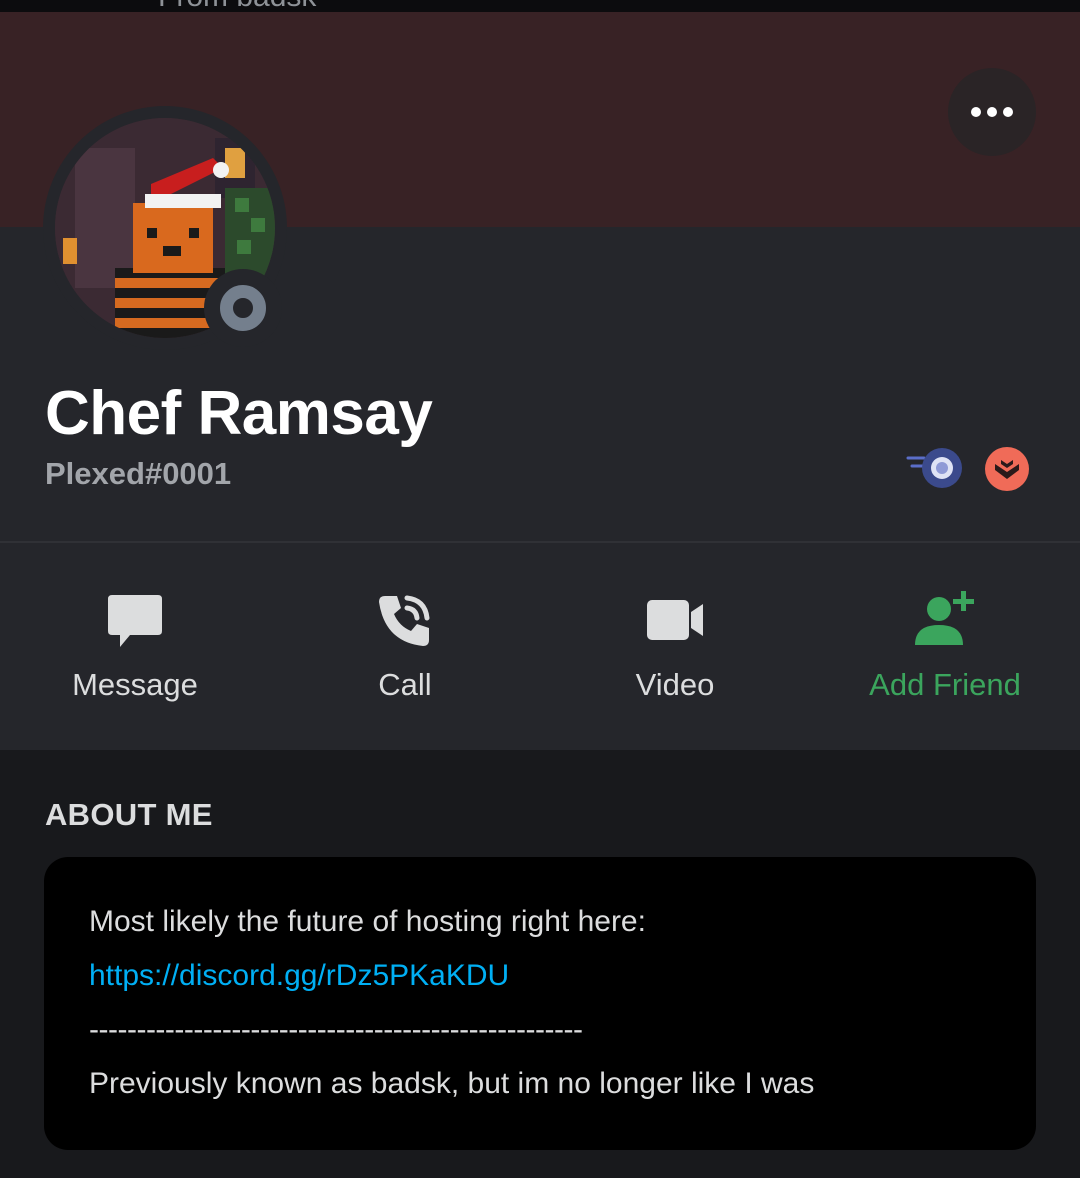 The image size is (1080, 1178). What do you see at coordinates (540, 6) in the screenshot?
I see `top-strip: From badsk` at bounding box center [540, 6].